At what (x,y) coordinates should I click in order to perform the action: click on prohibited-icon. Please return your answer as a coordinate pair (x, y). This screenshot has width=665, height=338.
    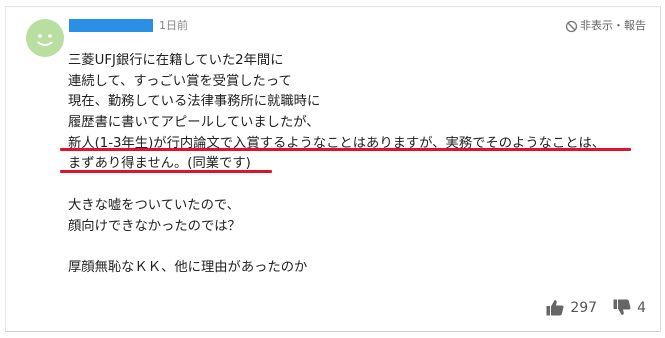
    Looking at the image, I should click on (571, 26).